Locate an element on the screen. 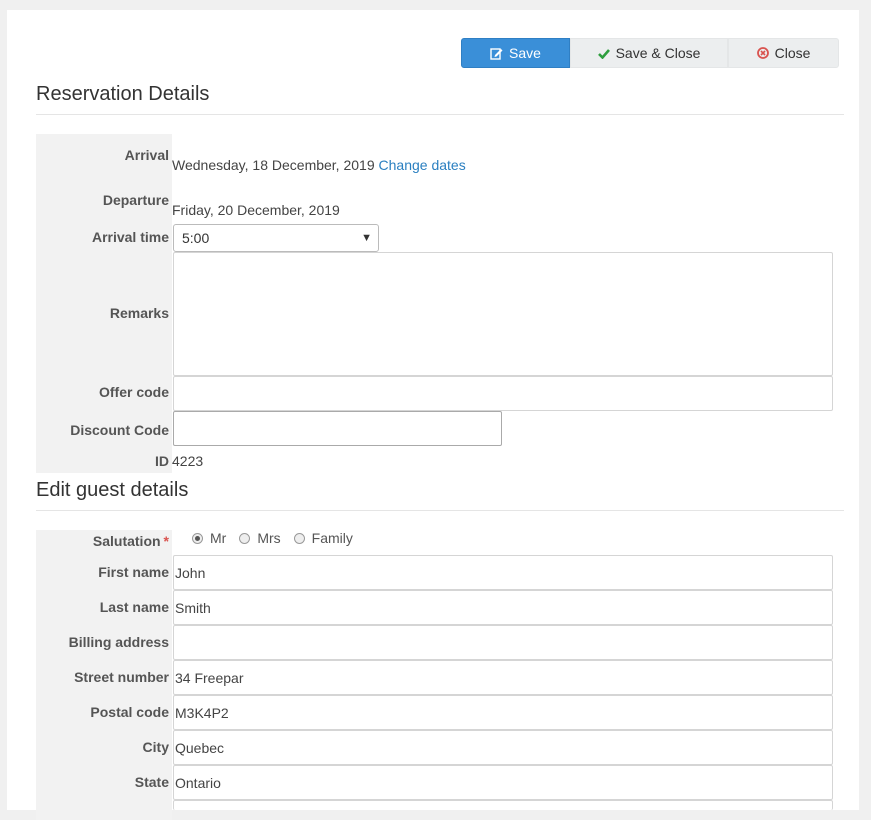  salutation-radio-group: Mr Mrs Family is located at coordinates (279, 538).